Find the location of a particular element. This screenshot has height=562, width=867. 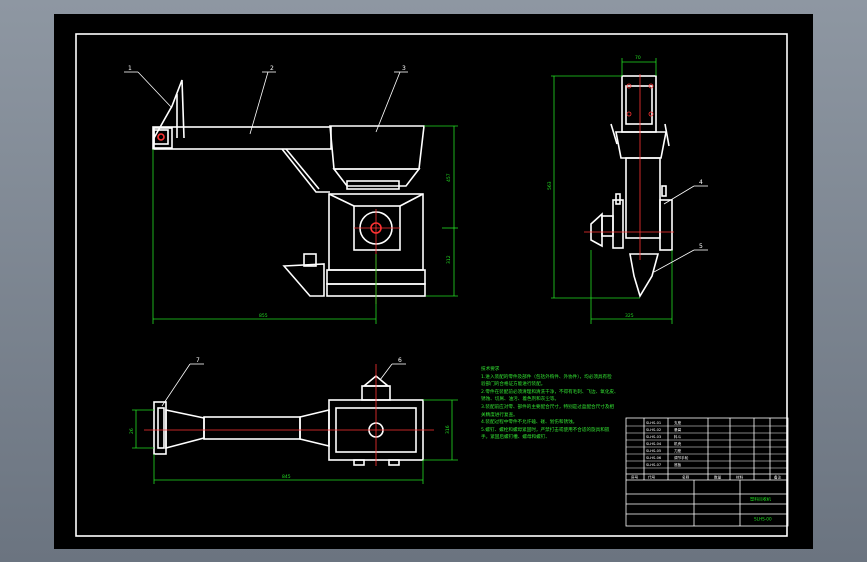

balloon-7: 7 is located at coordinates (198, 360).